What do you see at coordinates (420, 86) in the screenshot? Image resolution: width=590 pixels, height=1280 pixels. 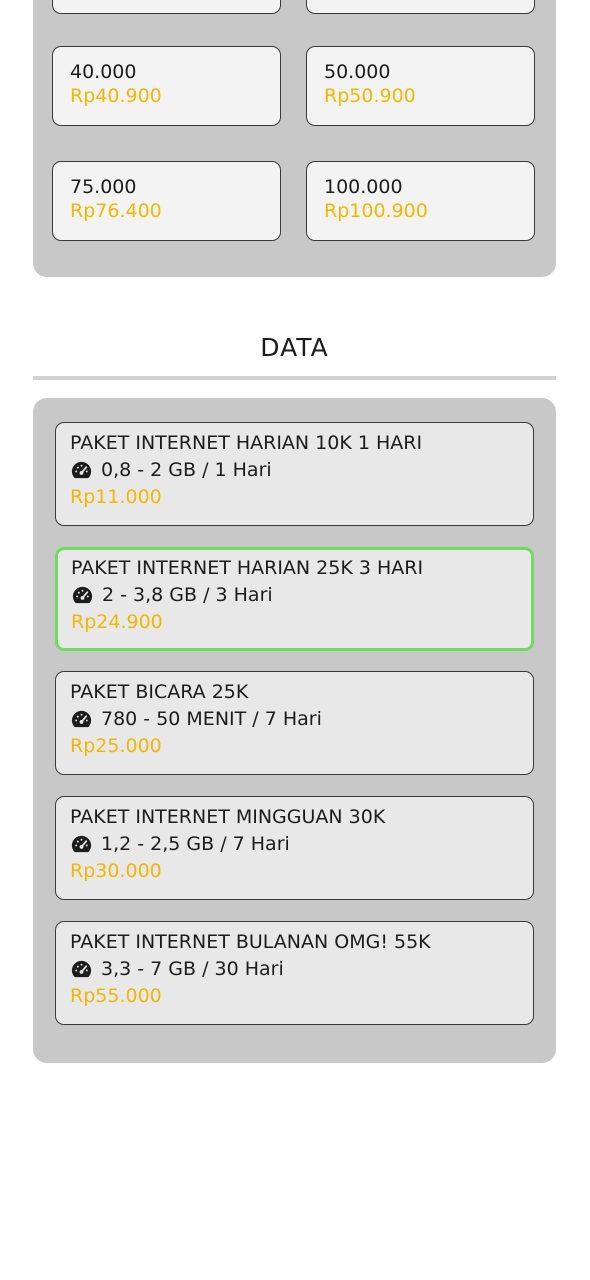 I see `pulsa-card: 50.000 Rp50.900` at bounding box center [420, 86].